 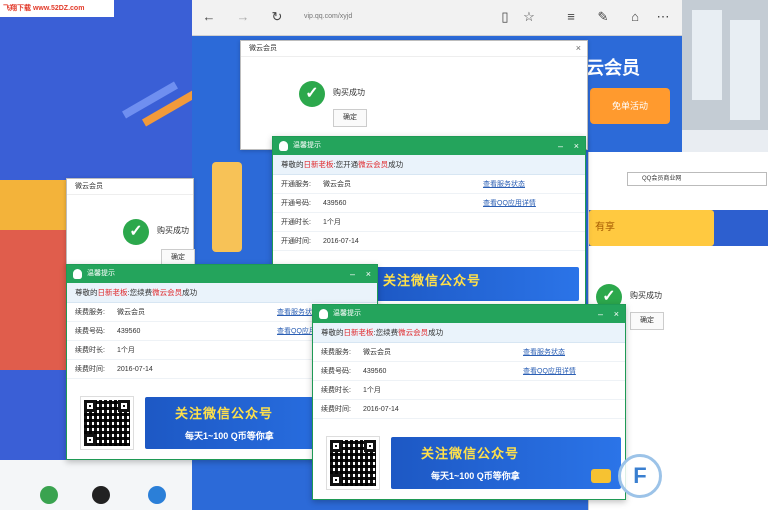 What do you see at coordinates (399, 17) in the screenshot?
I see `address-bar: vip.qq.com/xyjd` at bounding box center [399, 17].